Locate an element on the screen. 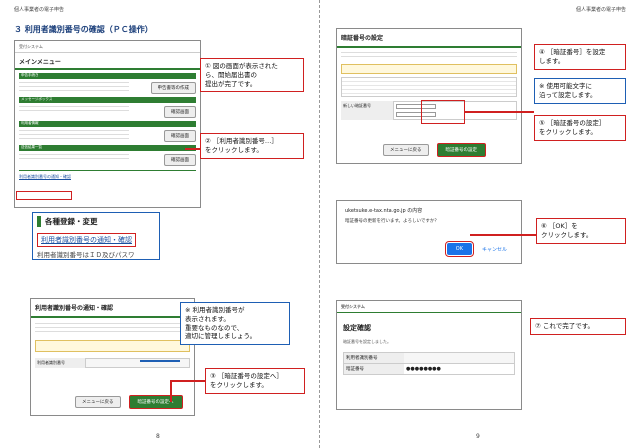 Image resolution: width=640 pixels, height=448 pixels. result-table: 利用者識別番号 暗証番号 ●●●●●●●● is located at coordinates (429, 364).